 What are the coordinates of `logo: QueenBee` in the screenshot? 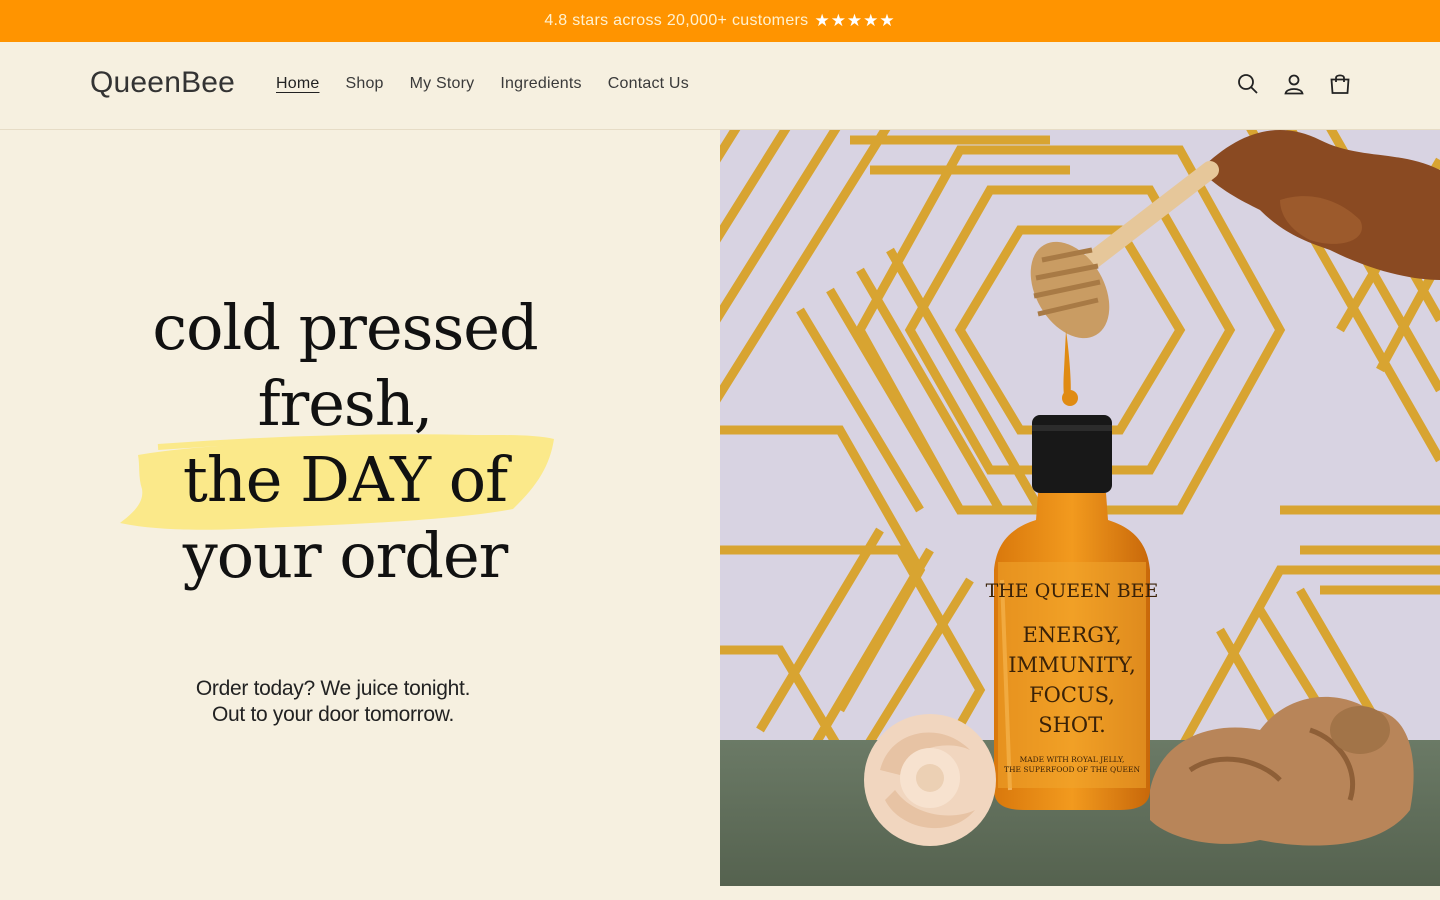 It's located at (162, 83).